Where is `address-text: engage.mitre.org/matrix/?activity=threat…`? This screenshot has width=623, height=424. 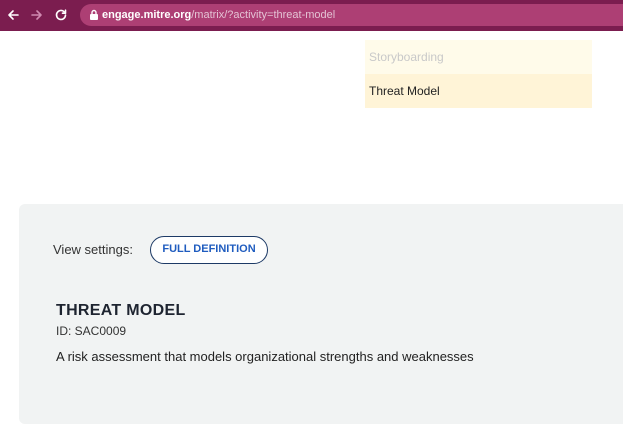
address-text: engage.mitre.org/matrix/?activity=threat… is located at coordinates (218, 15).